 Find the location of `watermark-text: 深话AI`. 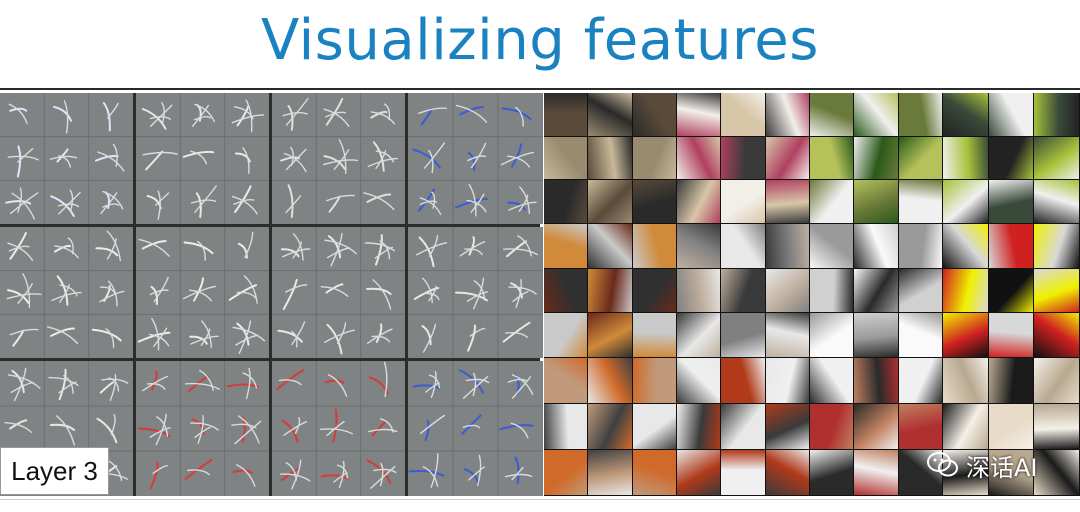

watermark-text: 深话AI is located at coordinates (1002, 467).